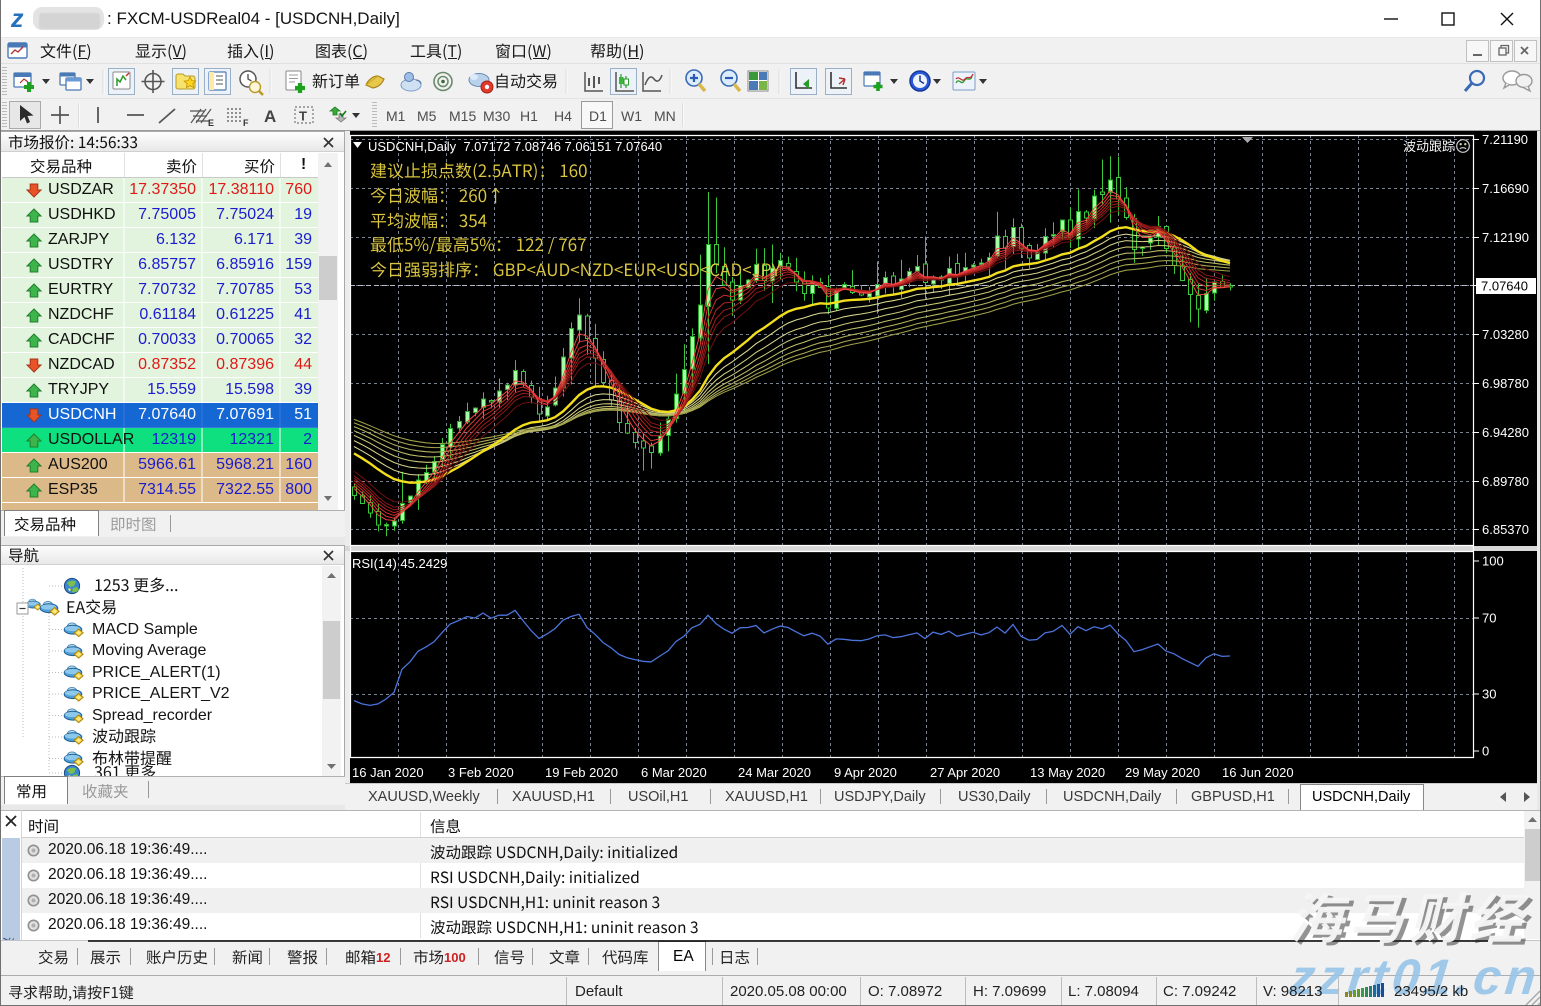 This screenshot has height=1006, width=1541. I want to click on svg-text: E, so click(211, 123).